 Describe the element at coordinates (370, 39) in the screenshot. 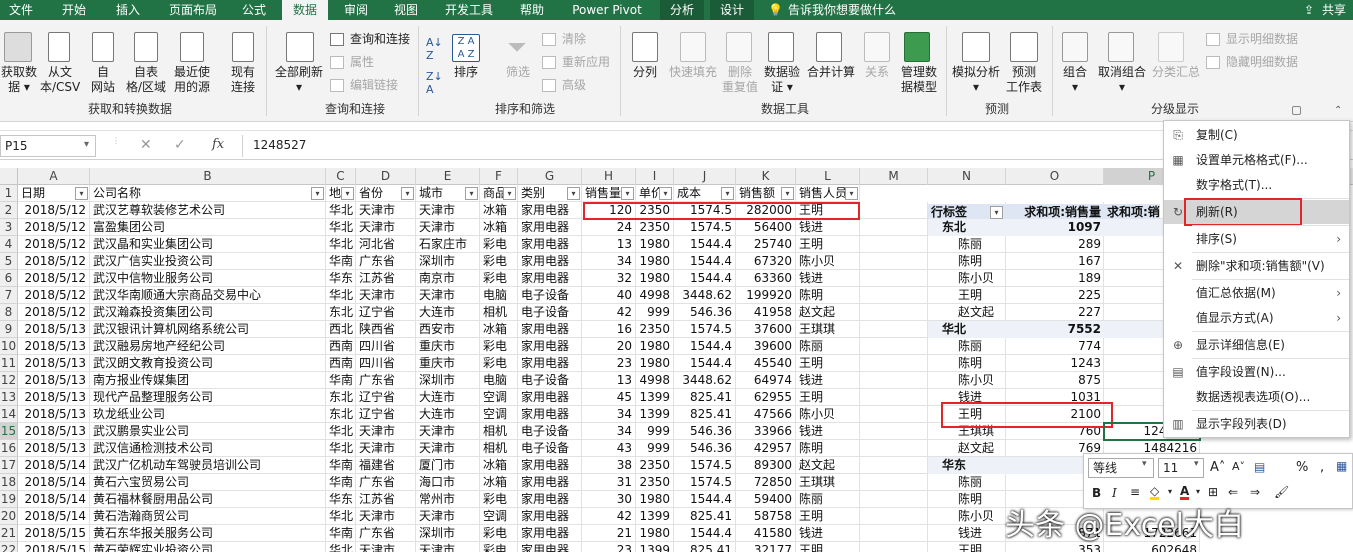

I see `queries-connections-button: 查询和连接` at that location.